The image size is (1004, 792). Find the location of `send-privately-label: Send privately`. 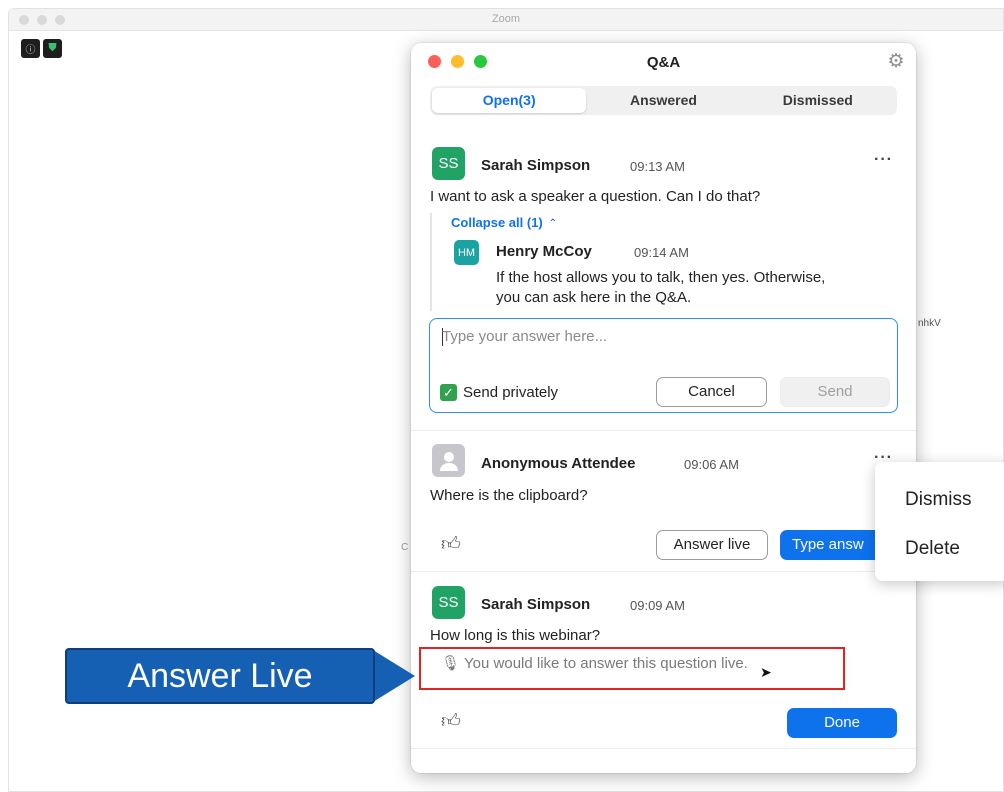

send-privately-label: Send privately is located at coordinates (511, 392).